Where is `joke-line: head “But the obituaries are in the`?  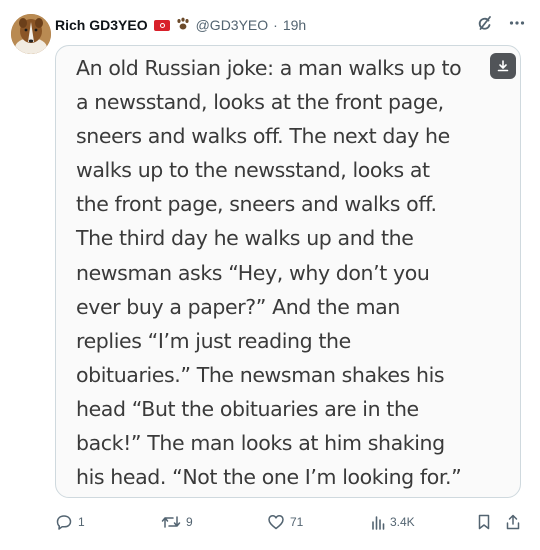 joke-line: head “But the obituaries are in the is located at coordinates (247, 408).